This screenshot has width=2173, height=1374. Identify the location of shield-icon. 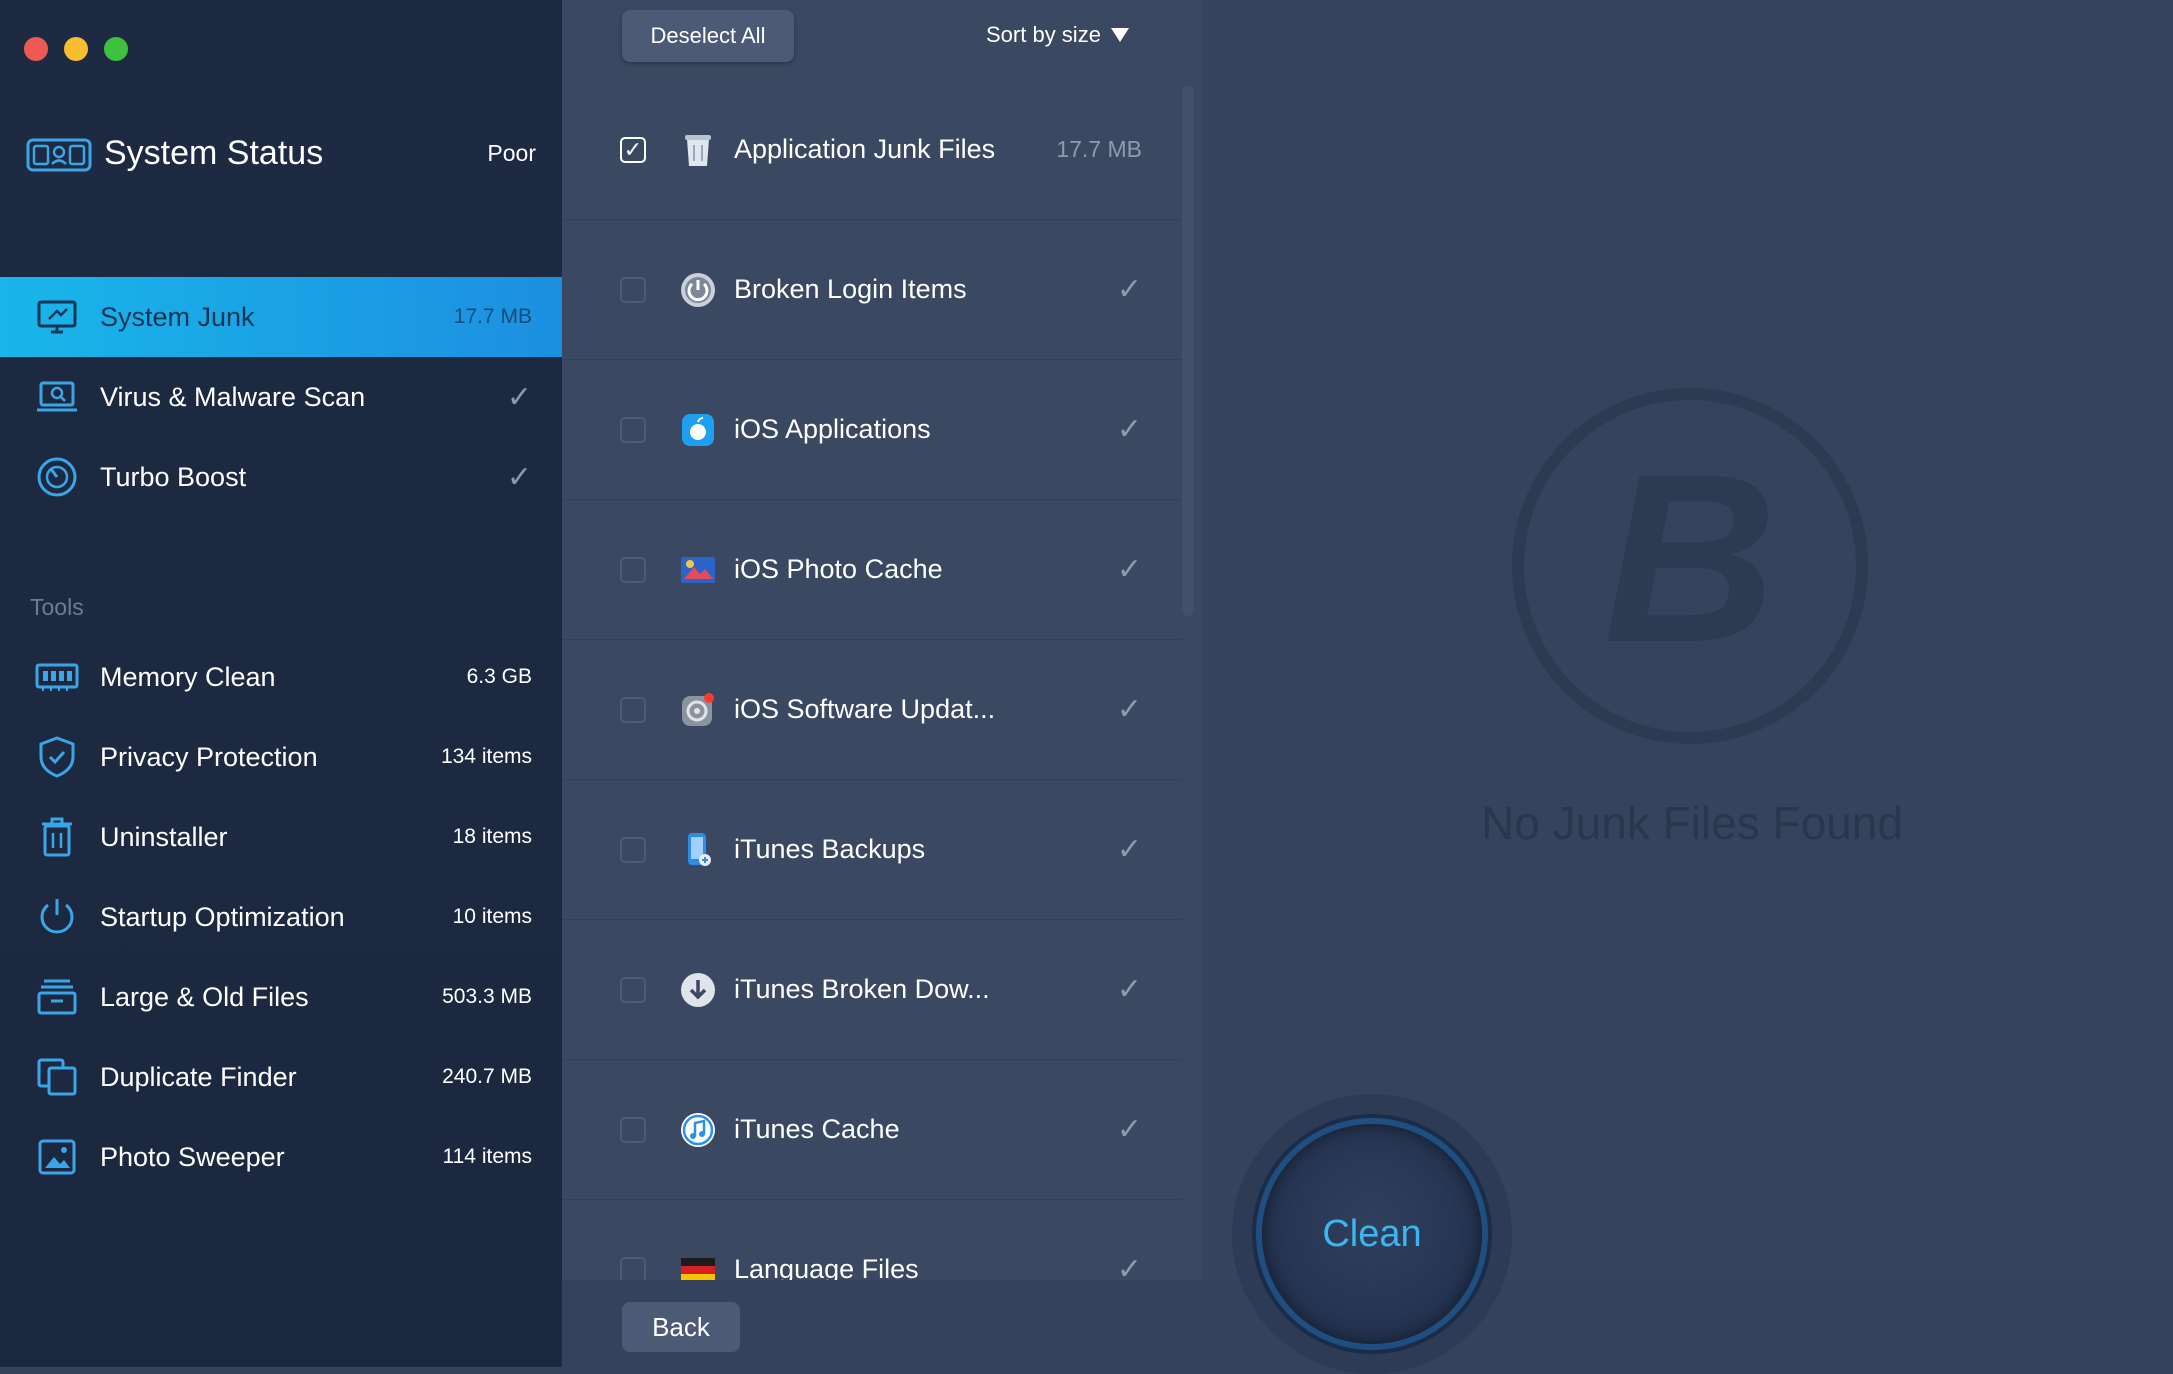
(57, 757).